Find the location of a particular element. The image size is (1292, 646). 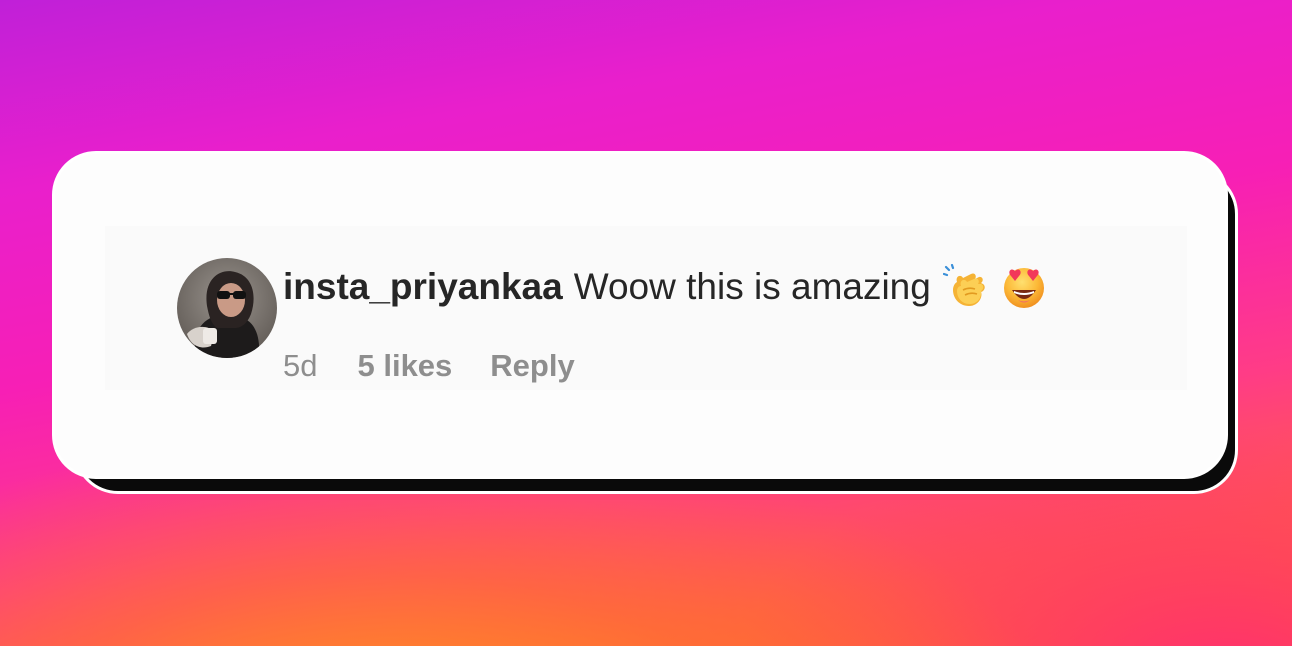

likes-count-link: 5 likes is located at coordinates (404, 366).